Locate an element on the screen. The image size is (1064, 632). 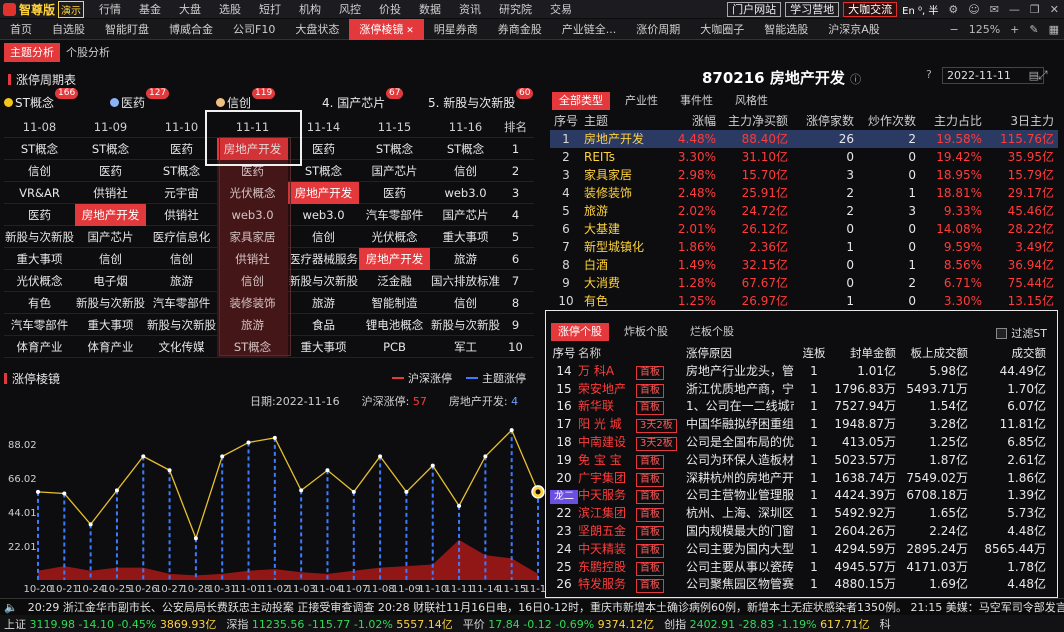
menu-item: 选股 is located at coordinates (230, 9).